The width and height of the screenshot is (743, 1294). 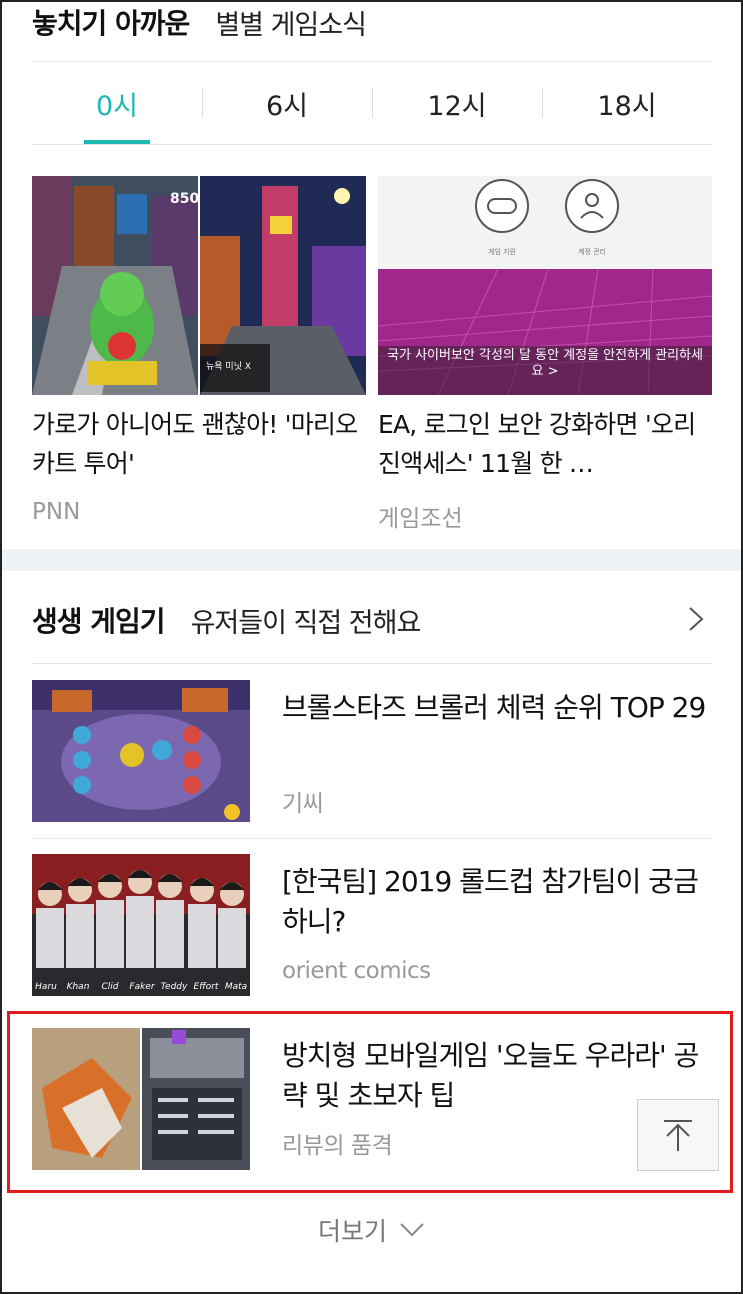 I want to click on icon-label: 게임 지원, so click(x=502, y=251).